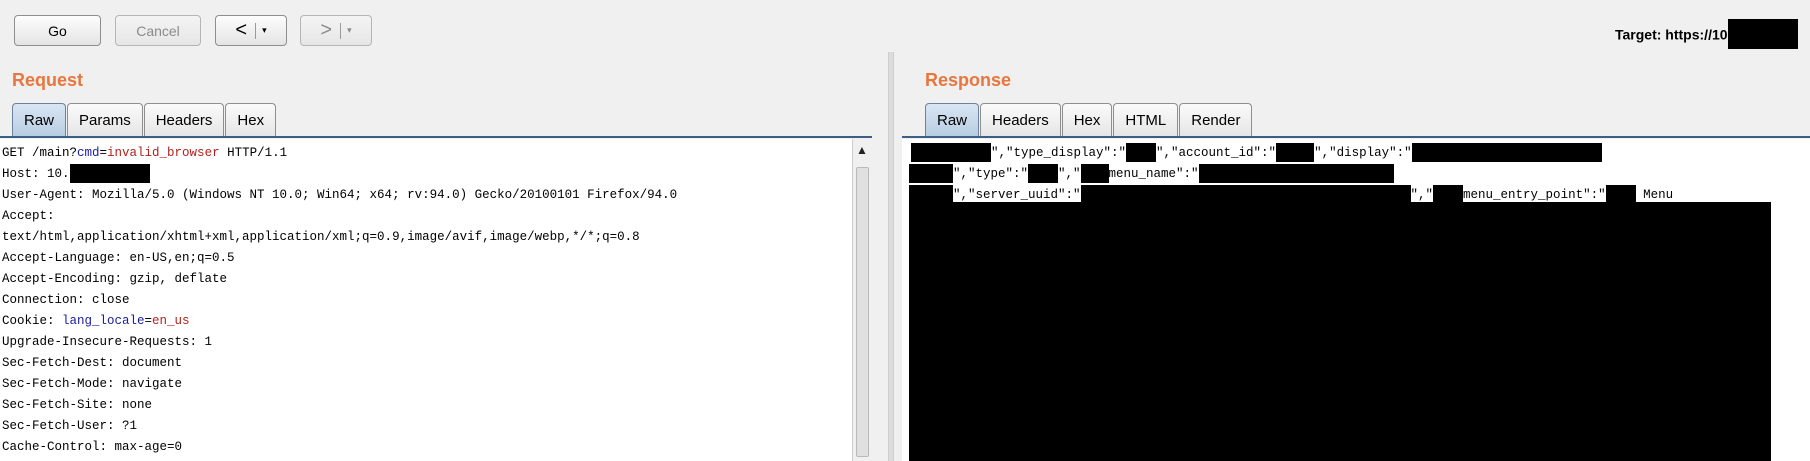 This screenshot has width=1810, height=461. I want to click on cookie-value: en_us, so click(171, 321).